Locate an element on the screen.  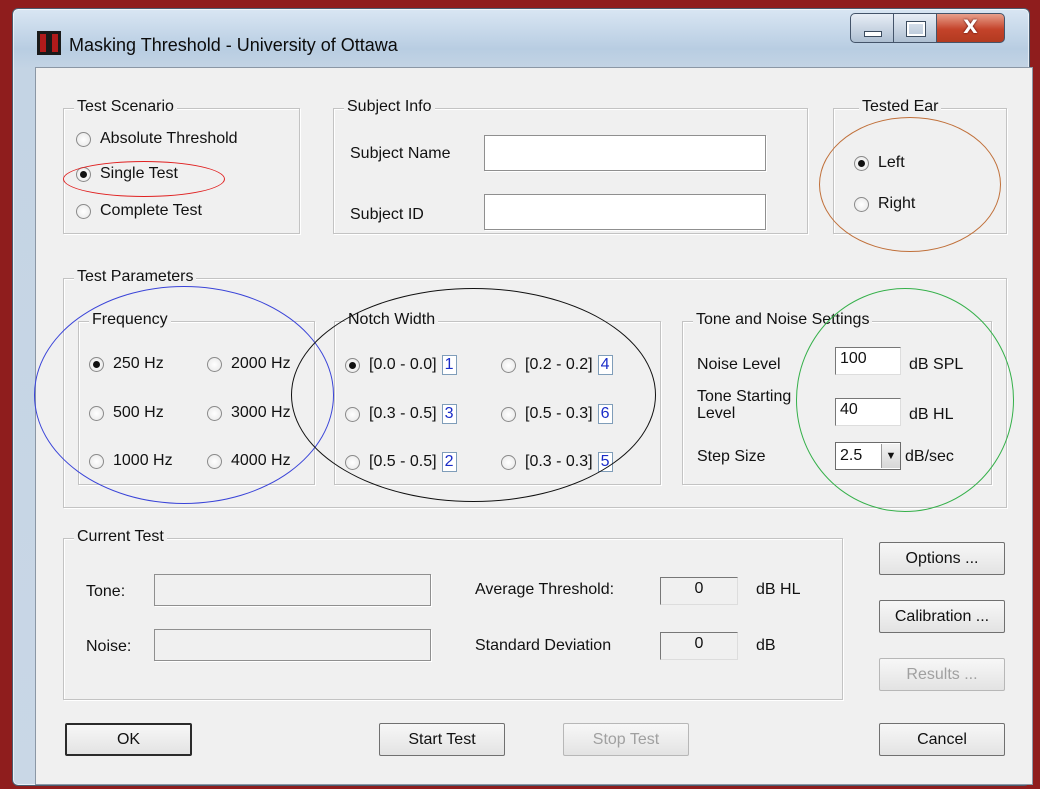
radio-single-test-circle is located at coordinates (83, 174).